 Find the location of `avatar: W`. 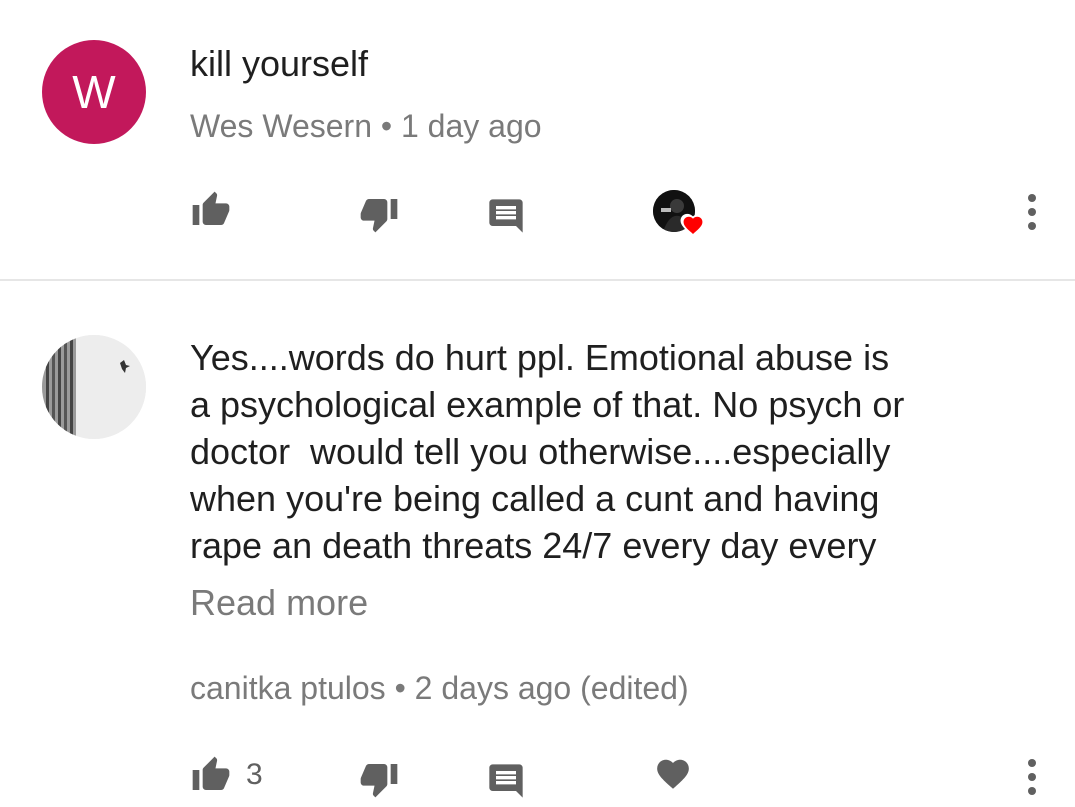

avatar: W is located at coordinates (94, 92).